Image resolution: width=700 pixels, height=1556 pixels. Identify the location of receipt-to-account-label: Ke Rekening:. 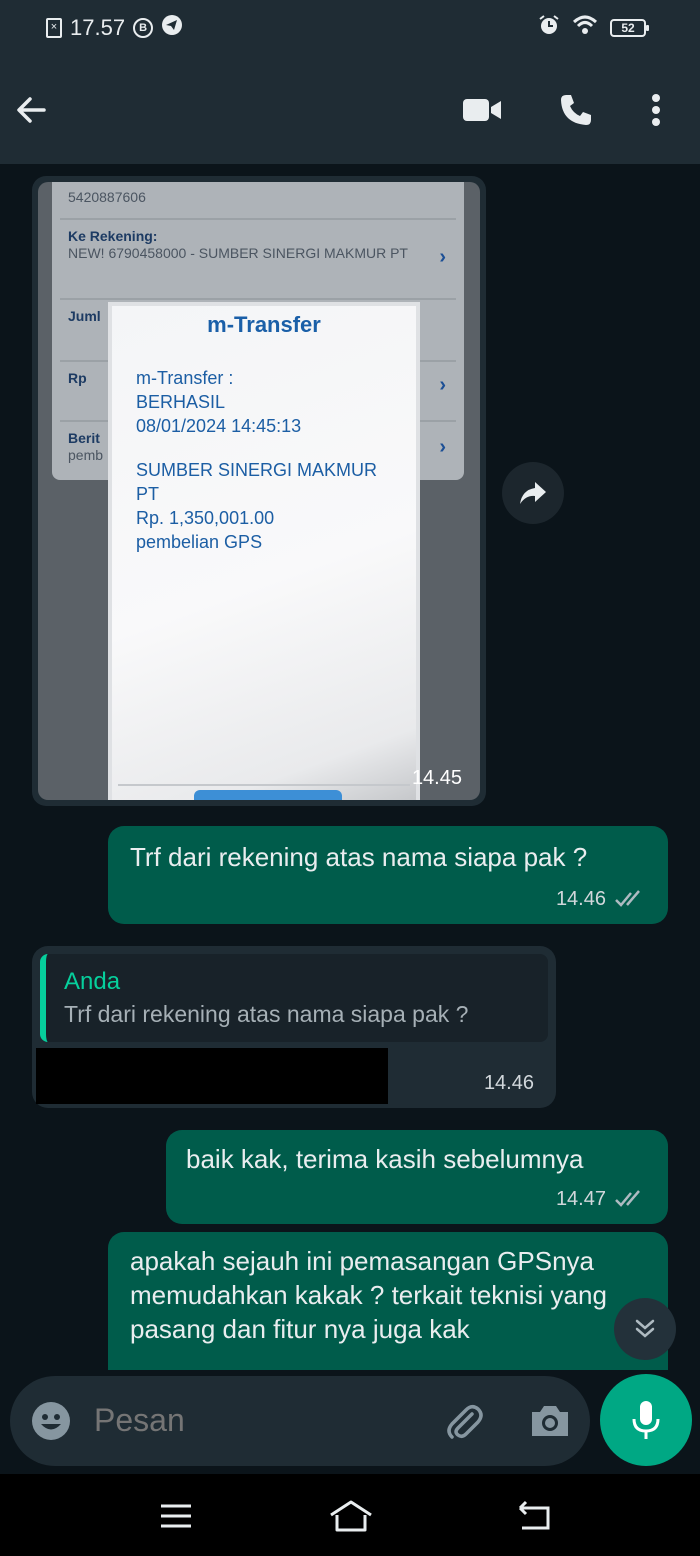
(113, 236).